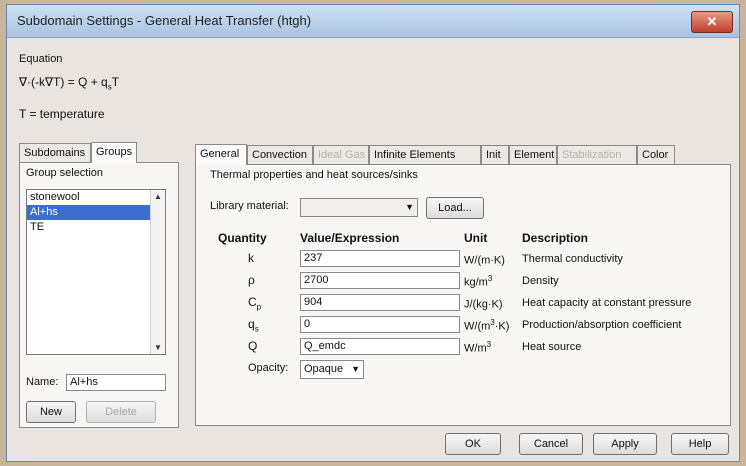 Image resolution: width=746 pixels, height=466 pixels. I want to click on equation-end: T, so click(115, 82).